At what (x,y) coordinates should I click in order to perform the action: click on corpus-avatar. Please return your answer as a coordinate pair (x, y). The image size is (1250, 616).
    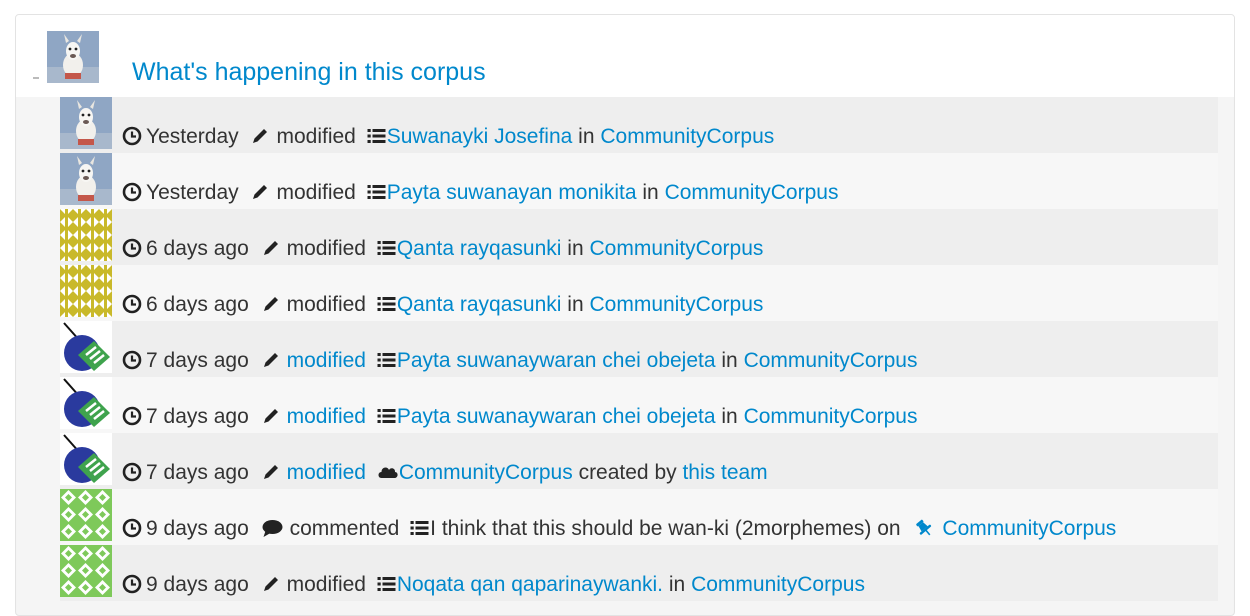
    Looking at the image, I should click on (73, 57).